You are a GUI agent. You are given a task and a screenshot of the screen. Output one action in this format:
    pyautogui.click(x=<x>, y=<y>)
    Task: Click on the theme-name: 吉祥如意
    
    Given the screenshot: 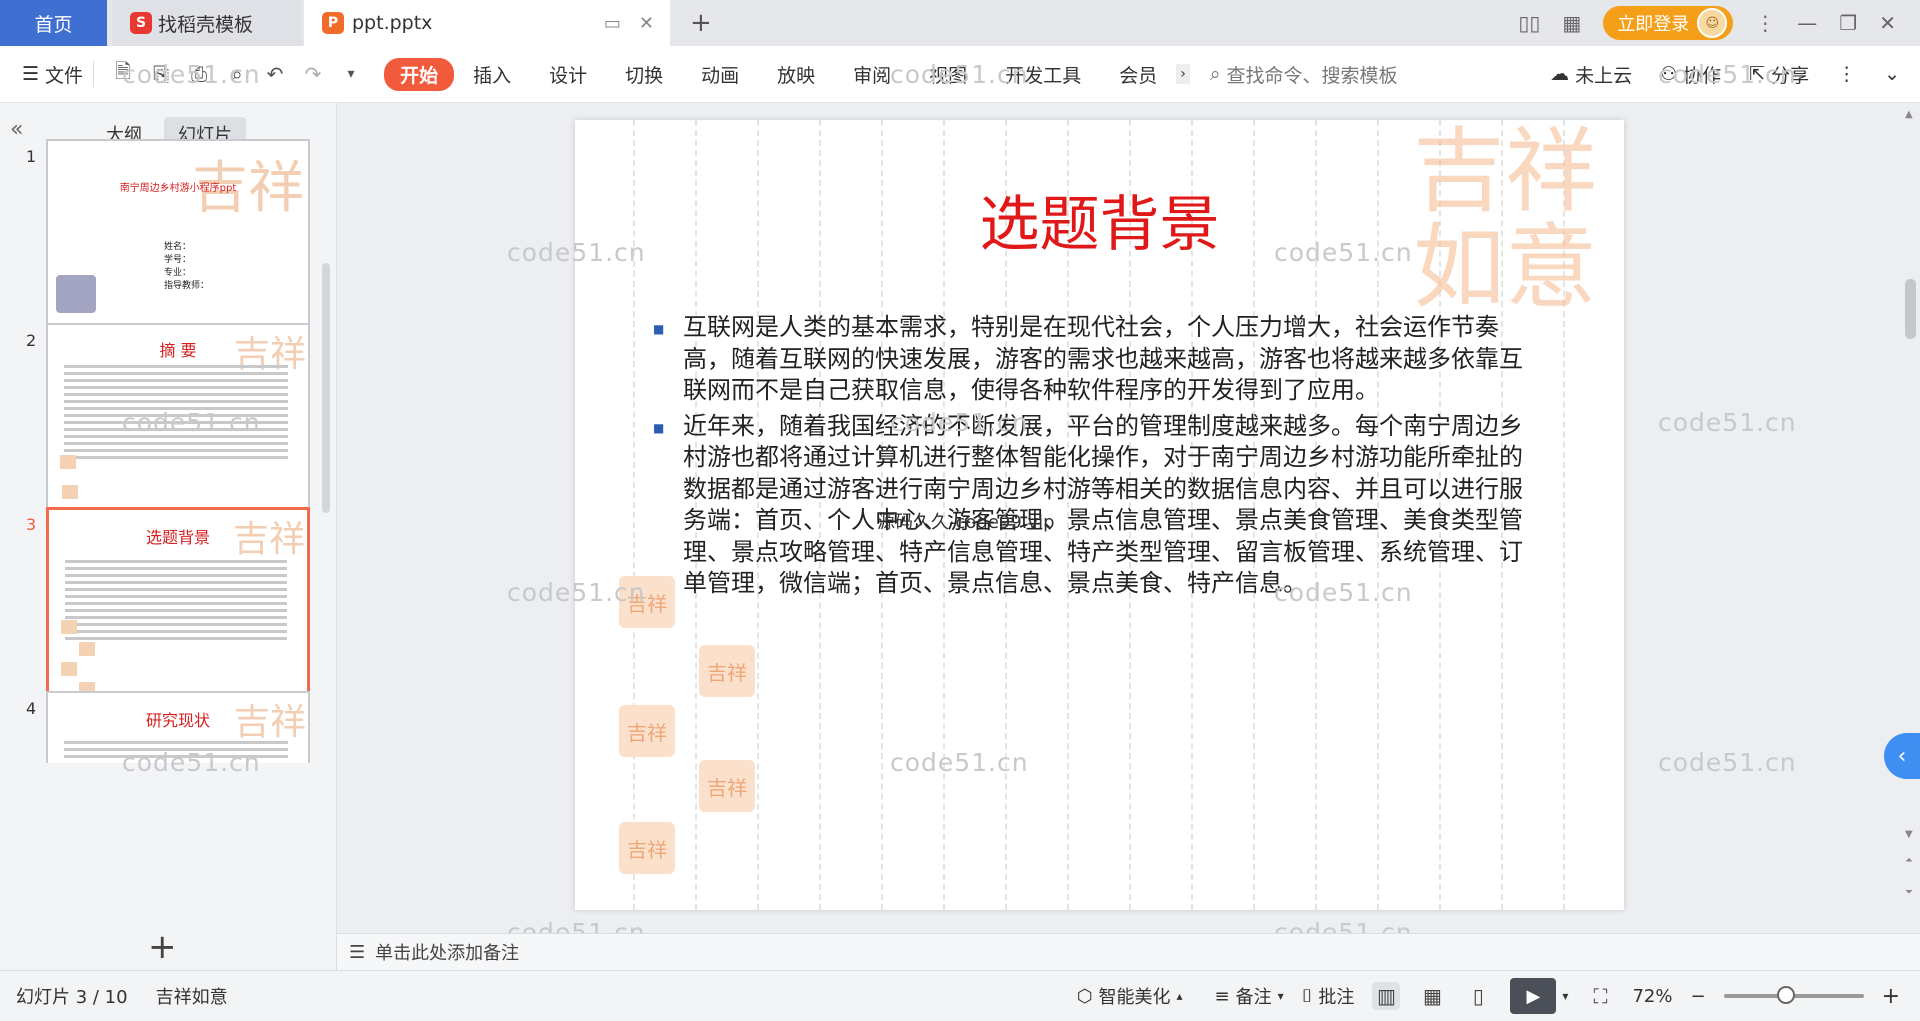 What is the action you would take?
    pyautogui.click(x=192, y=996)
    